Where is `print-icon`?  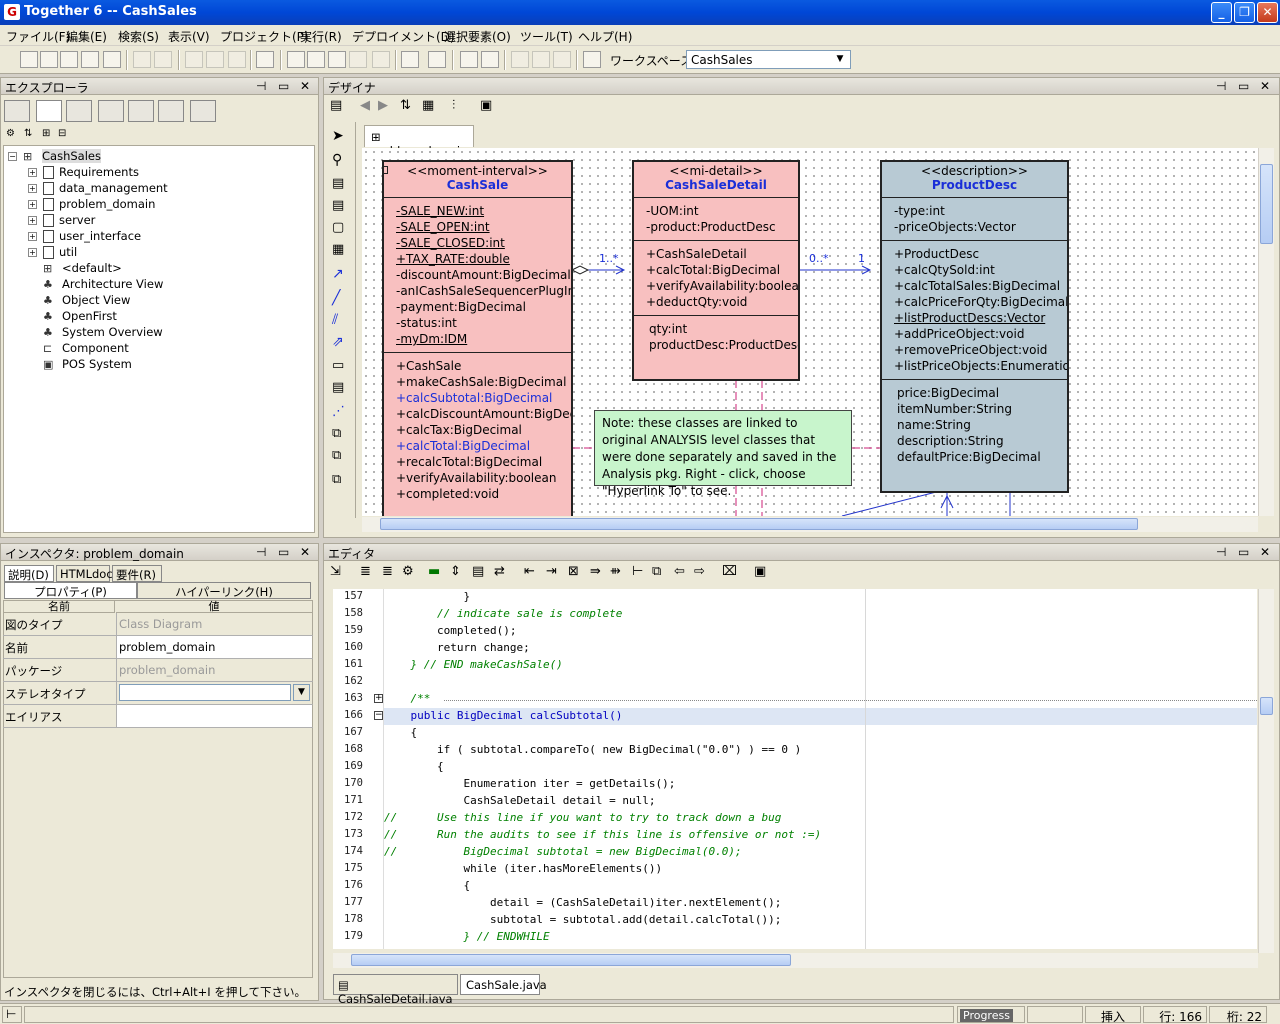 print-icon is located at coordinates (112, 59).